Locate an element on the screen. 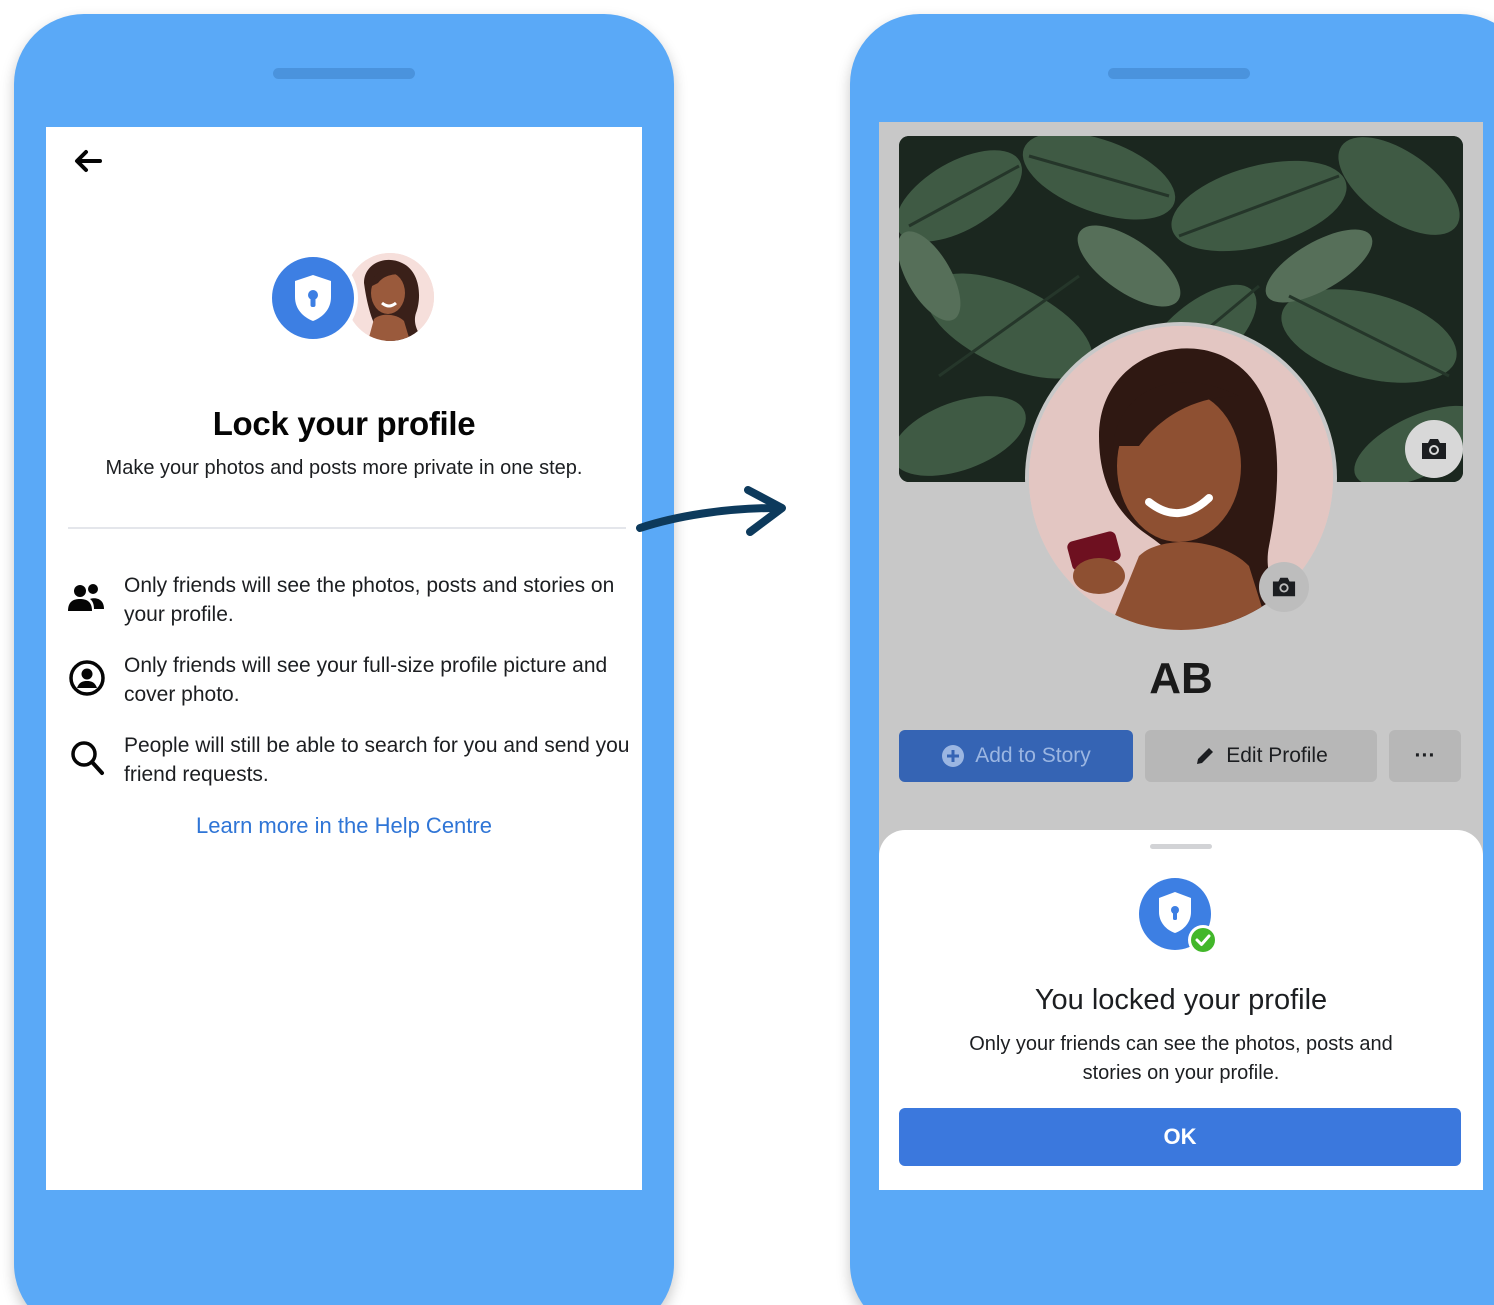 Image resolution: width=1494 pixels, height=1305 pixels. page-title: Lock your profile is located at coordinates (344, 423).